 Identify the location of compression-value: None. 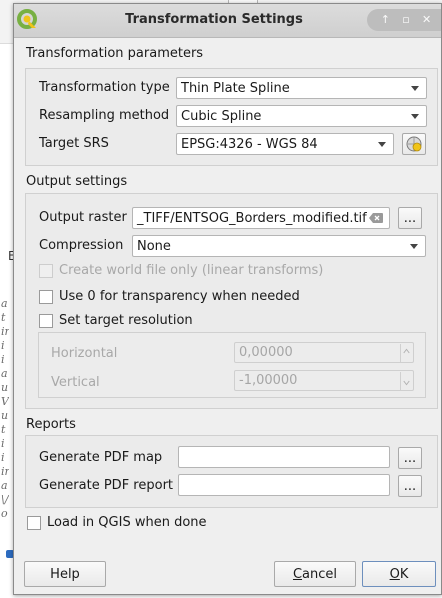
(154, 246).